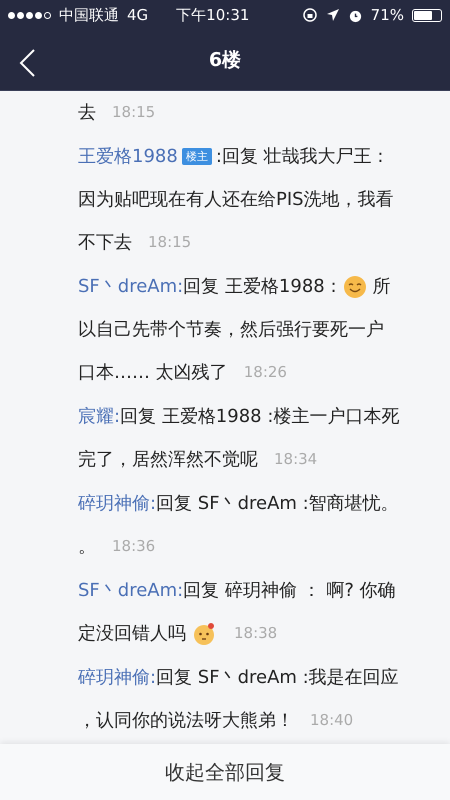  I want to click on author-name: 王爱格1988, so click(128, 156).